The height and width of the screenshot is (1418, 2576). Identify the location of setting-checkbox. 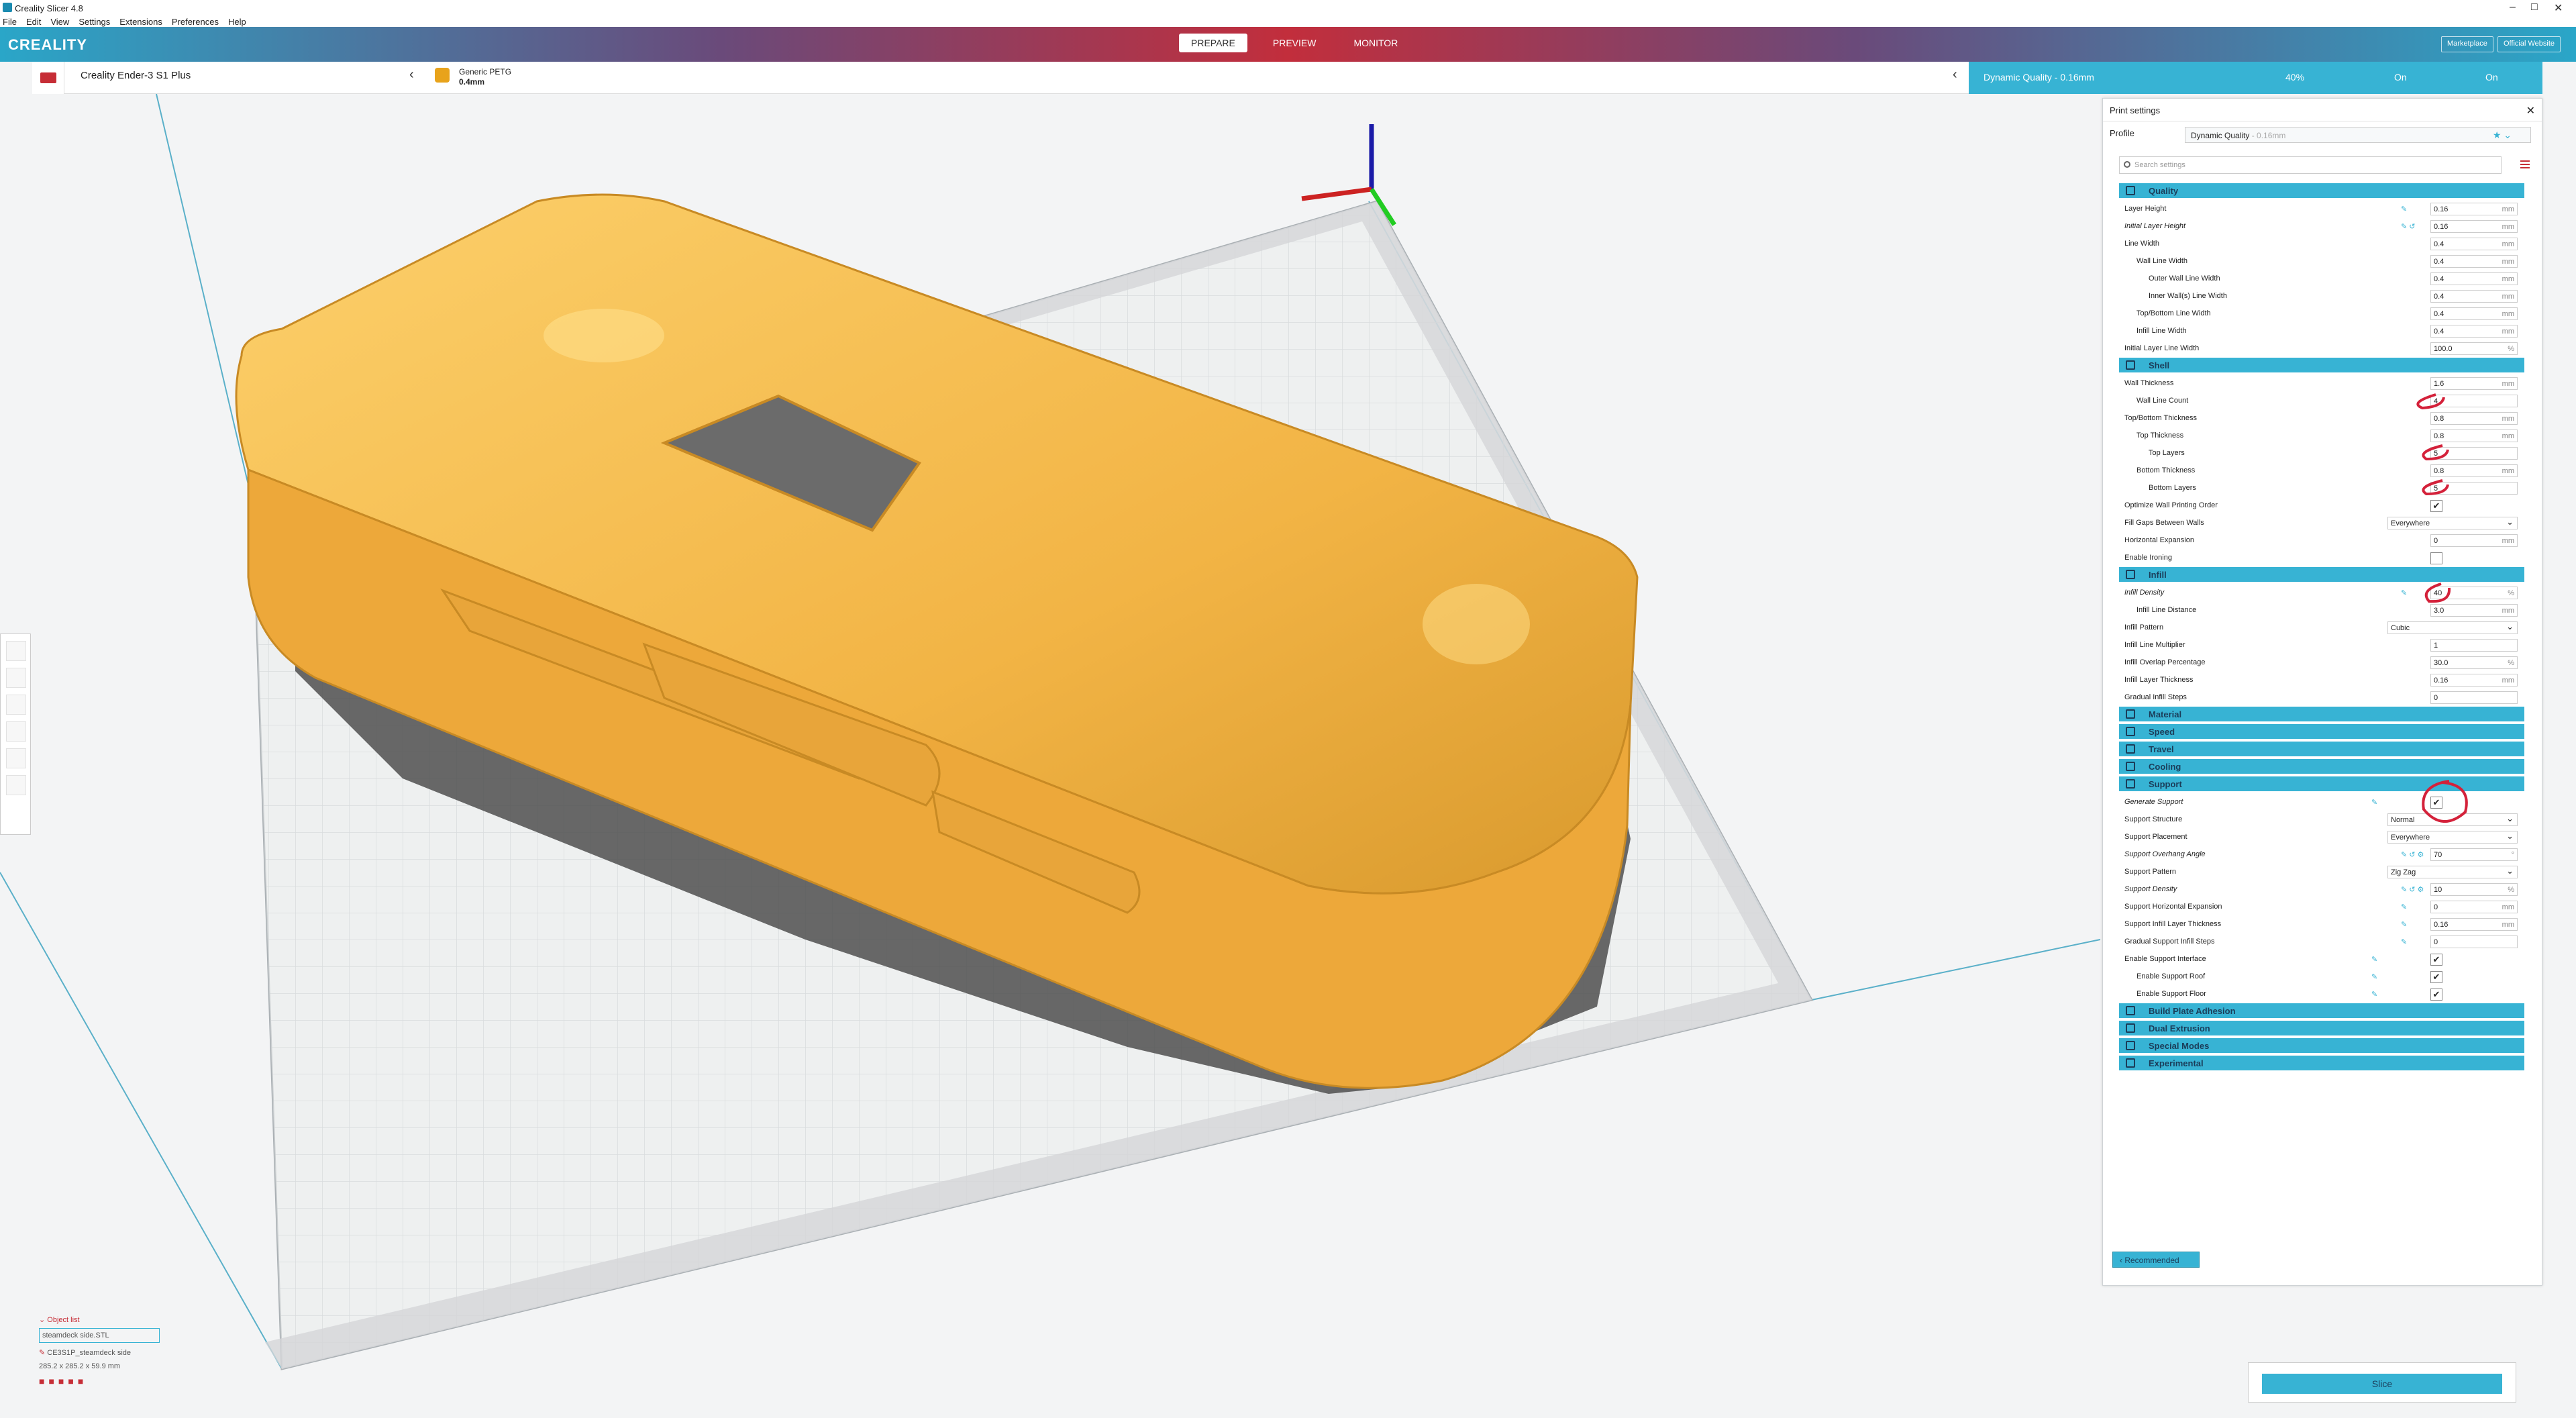
(2436, 558).